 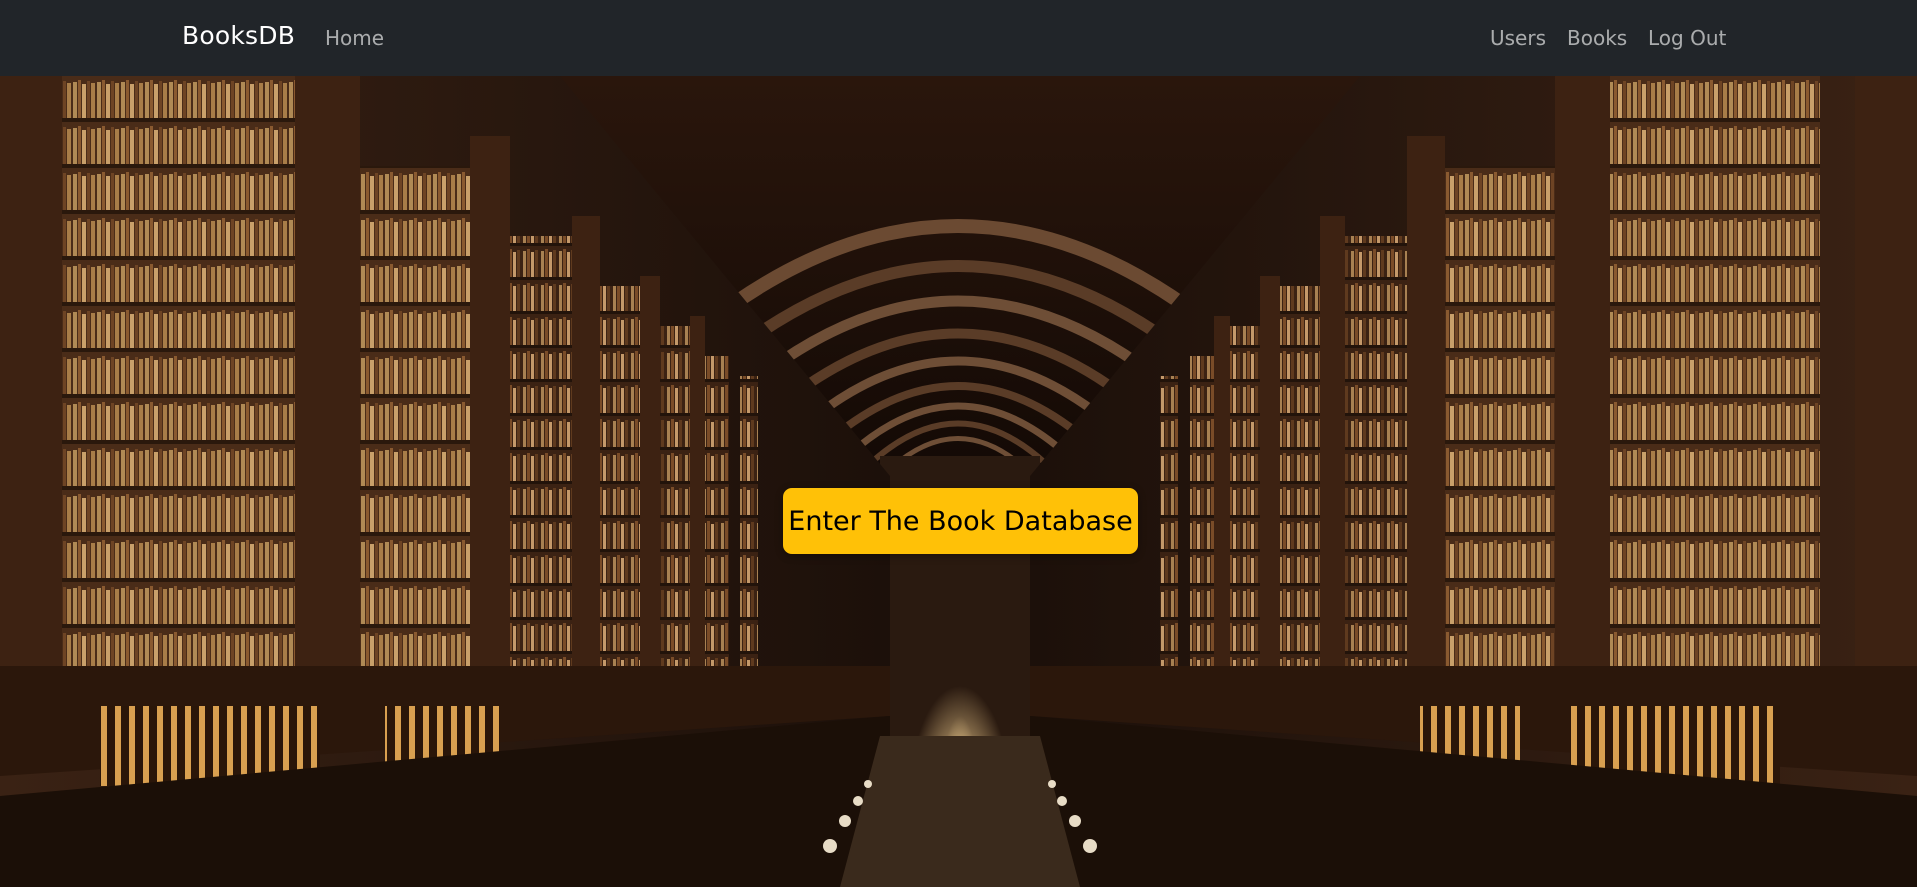 I want to click on nav-logout-link: Log Out, so click(x=1687, y=38).